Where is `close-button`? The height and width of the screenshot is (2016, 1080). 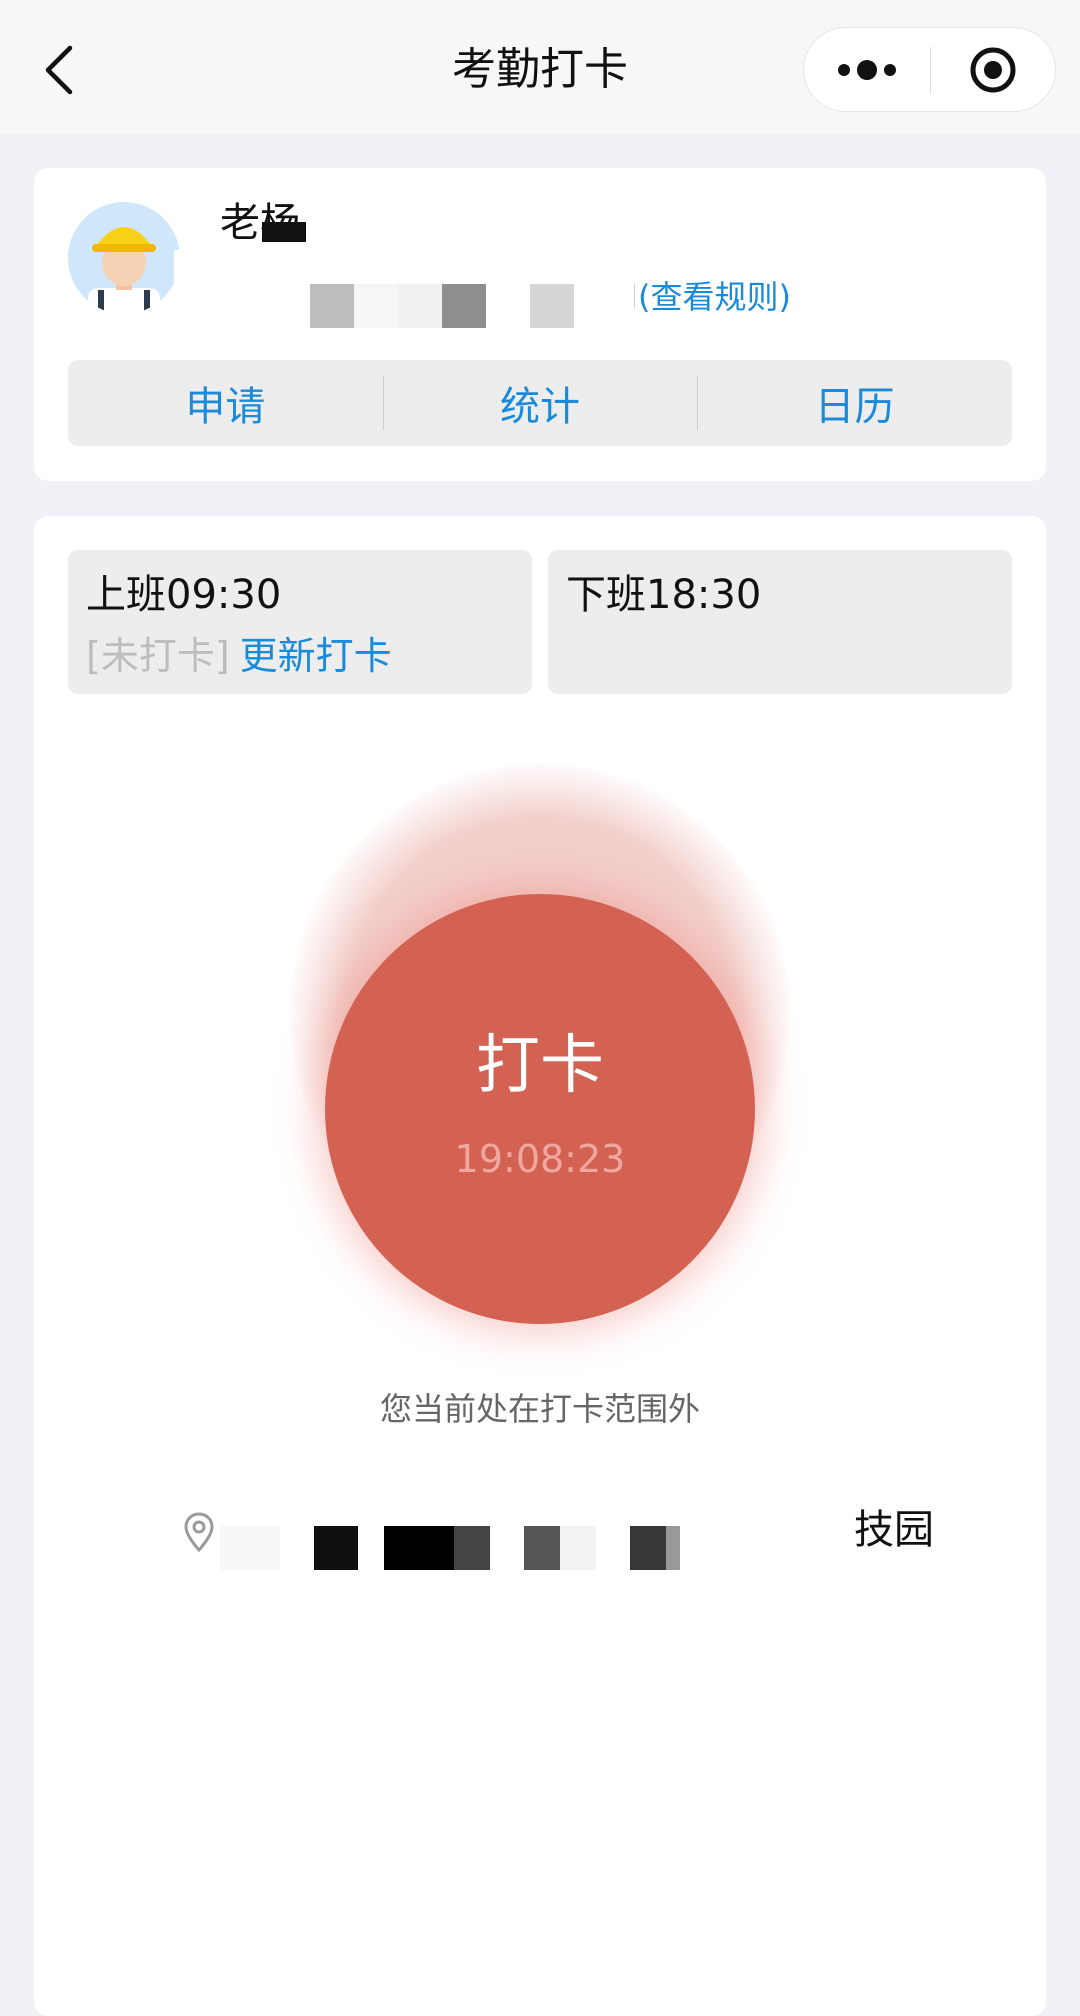
close-button is located at coordinates (994, 70).